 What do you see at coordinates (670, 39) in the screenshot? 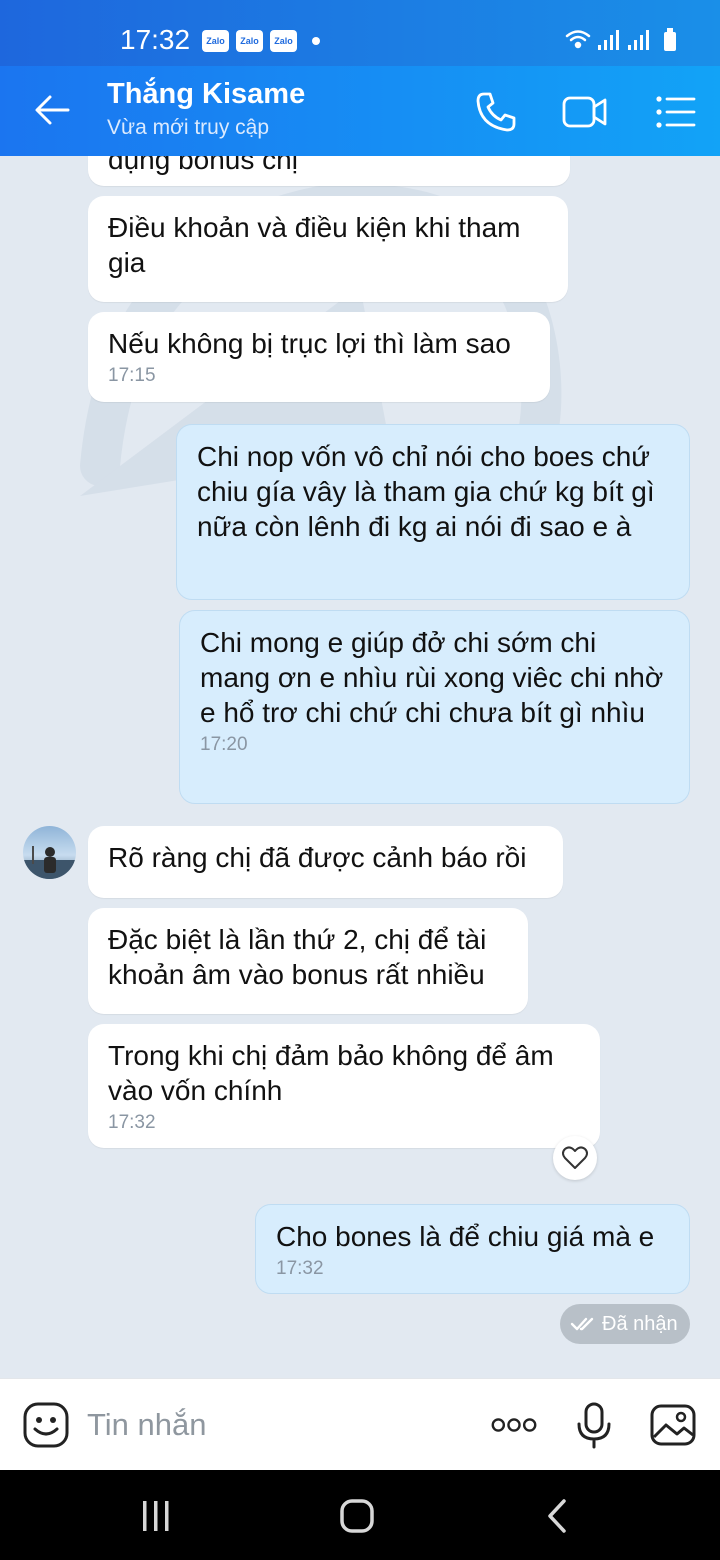
I see `battery-icon` at bounding box center [670, 39].